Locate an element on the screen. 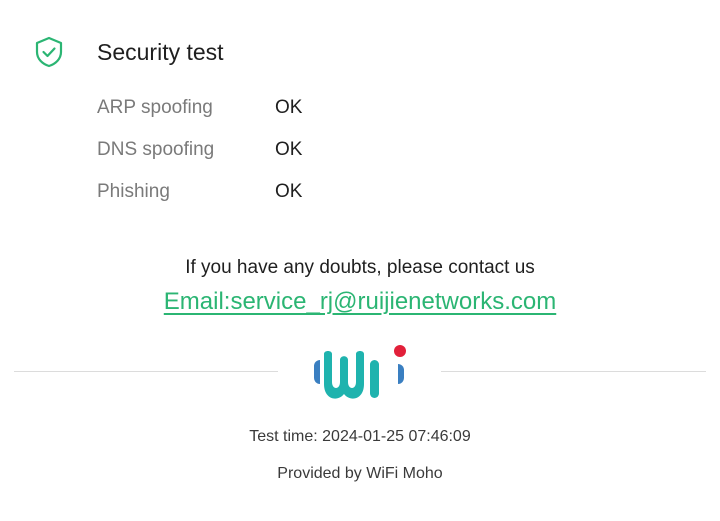 This screenshot has height=521, width=720. result-row-arp-spoofing: ARP spoofing OK is located at coordinates (297, 113).